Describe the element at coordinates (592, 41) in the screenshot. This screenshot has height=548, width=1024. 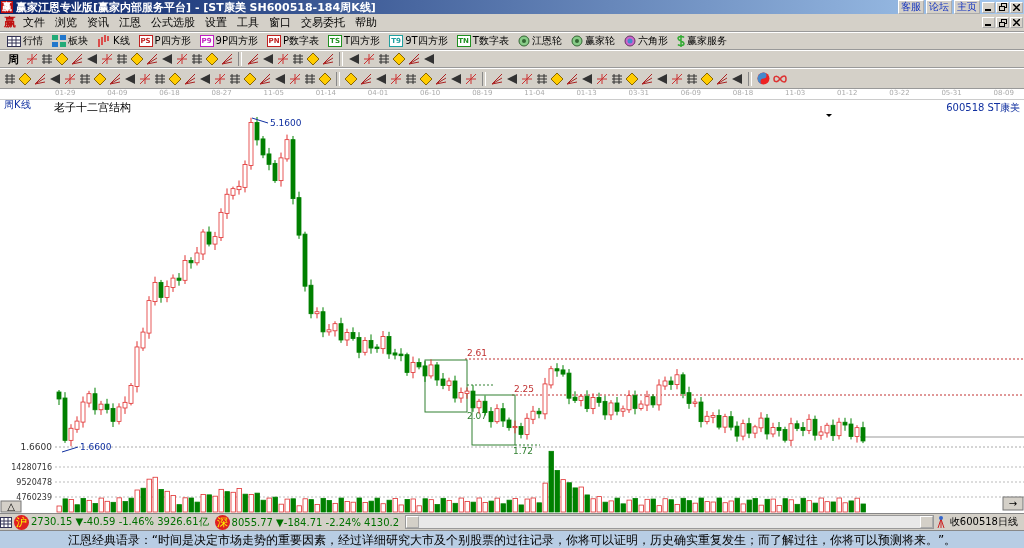
I see `toolbar-button: 赢家轮` at that location.